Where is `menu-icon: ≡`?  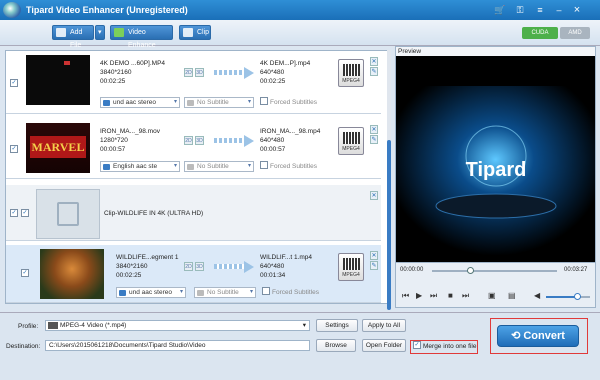 menu-icon: ≡ is located at coordinates (540, 10).